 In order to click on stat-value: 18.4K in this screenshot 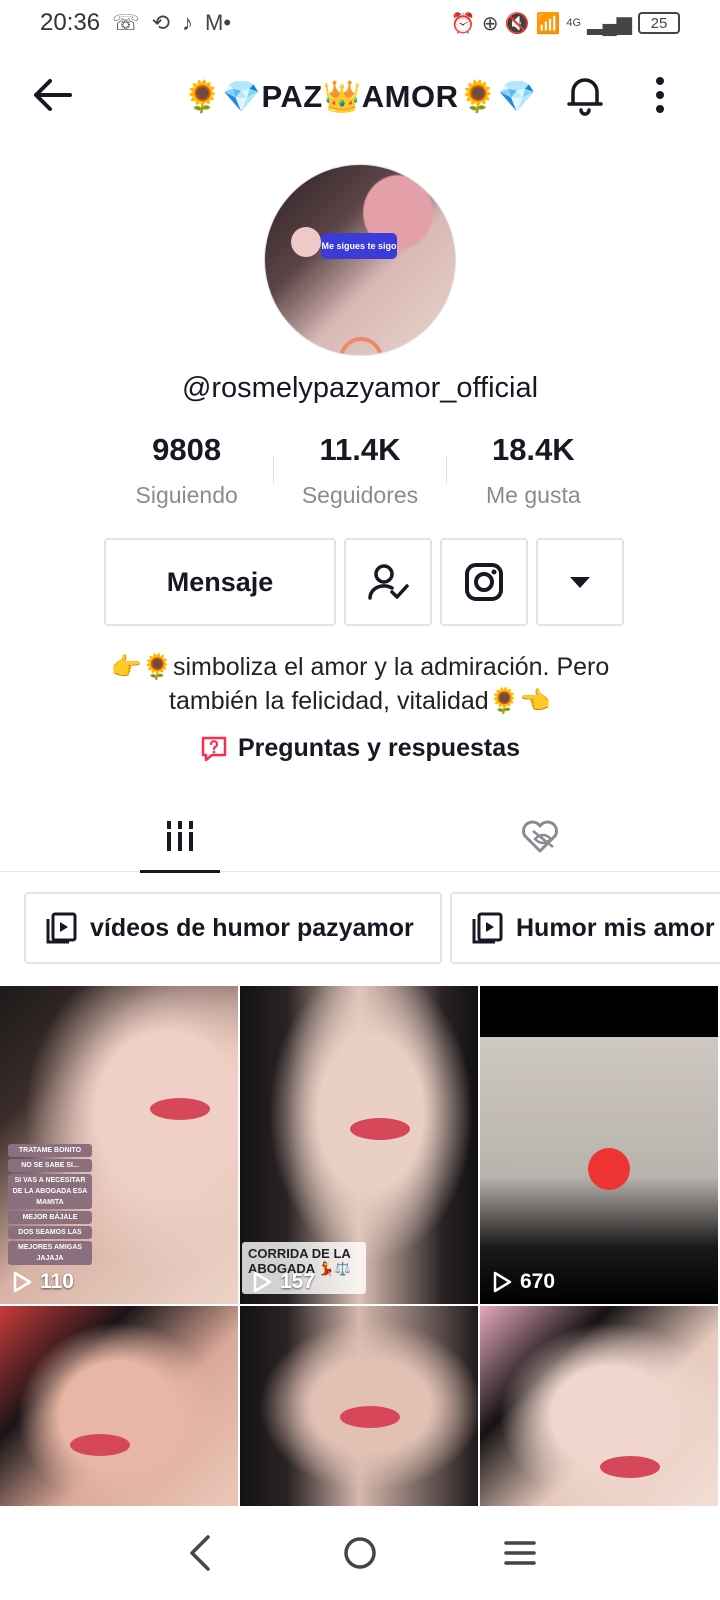, I will do `click(533, 449)`.